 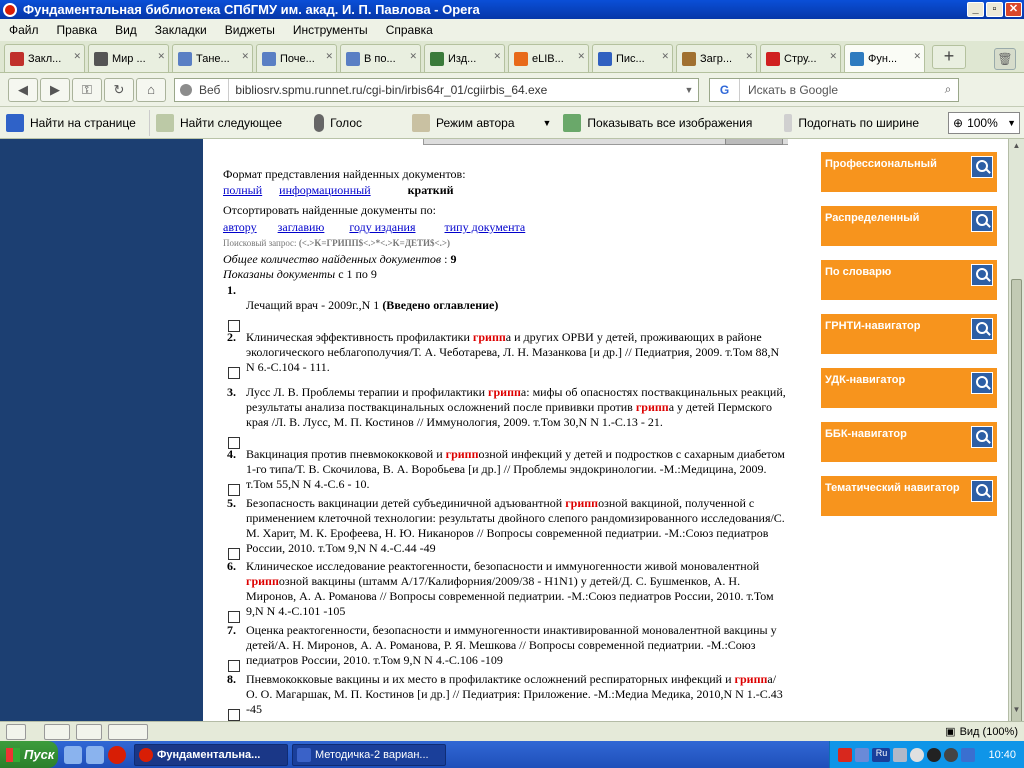 I want to click on scrollbar-thumb, so click(x=1016, y=502).